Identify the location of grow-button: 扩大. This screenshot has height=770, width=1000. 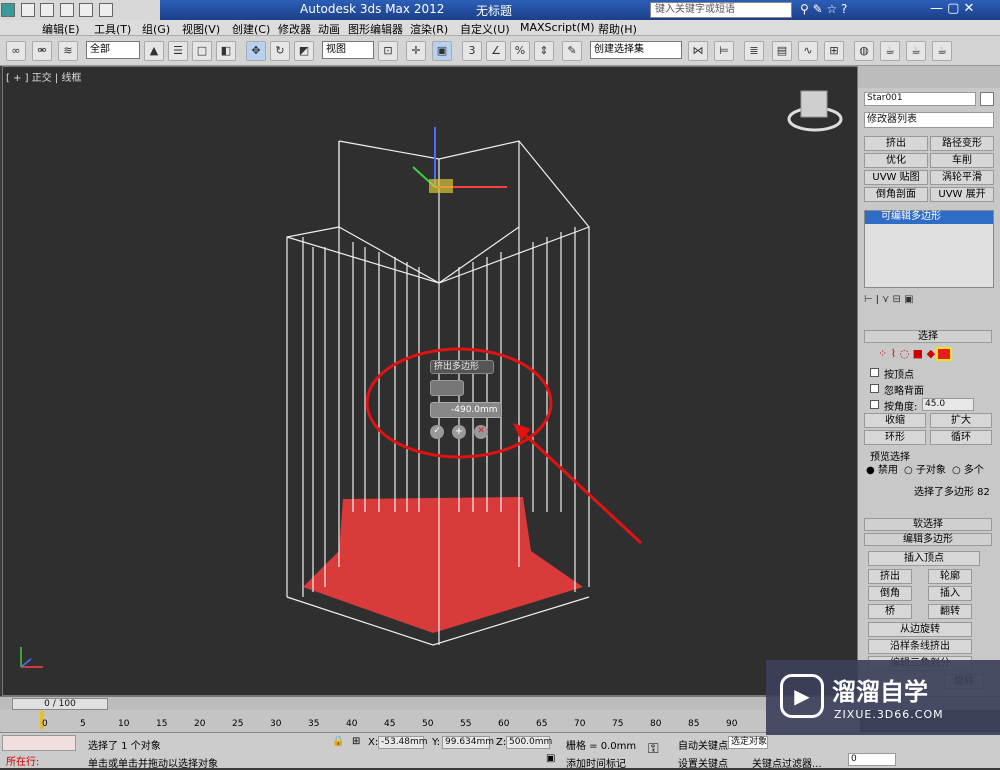
(961, 420).